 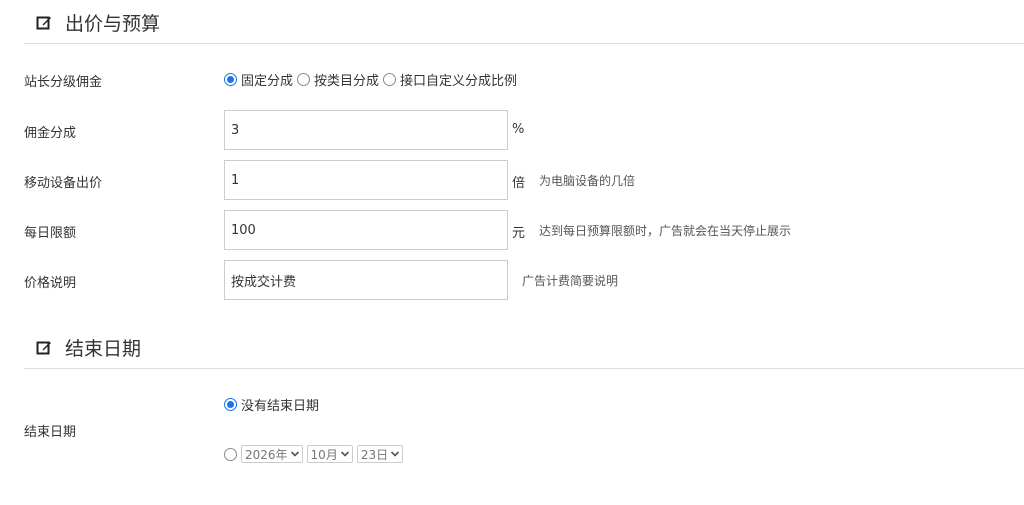 What do you see at coordinates (113, 24) in the screenshot?
I see `section-title: 出价与预算` at bounding box center [113, 24].